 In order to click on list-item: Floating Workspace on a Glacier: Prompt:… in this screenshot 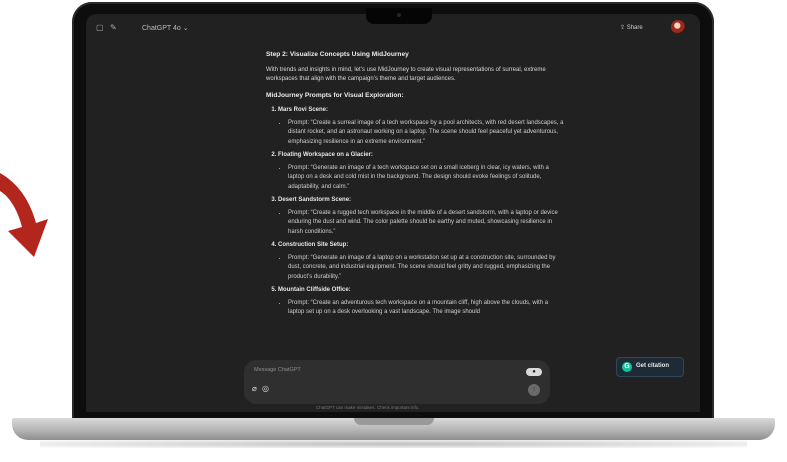, I will do `click(422, 171)`.